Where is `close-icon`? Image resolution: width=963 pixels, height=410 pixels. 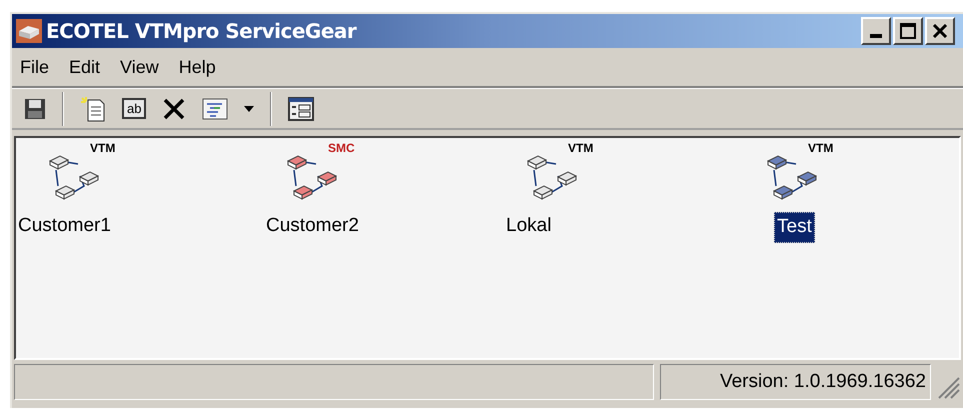
close-icon is located at coordinates (940, 31).